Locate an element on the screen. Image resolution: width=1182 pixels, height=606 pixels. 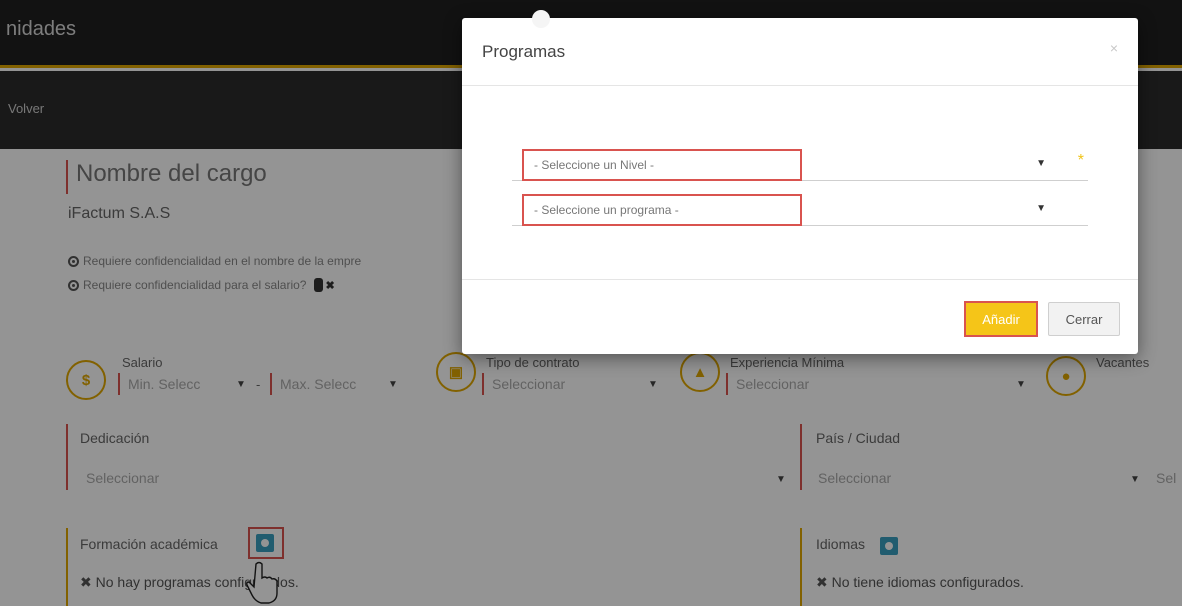
program-select-row: - Seleccione un programa - ▼ is located at coordinates (800, 210).